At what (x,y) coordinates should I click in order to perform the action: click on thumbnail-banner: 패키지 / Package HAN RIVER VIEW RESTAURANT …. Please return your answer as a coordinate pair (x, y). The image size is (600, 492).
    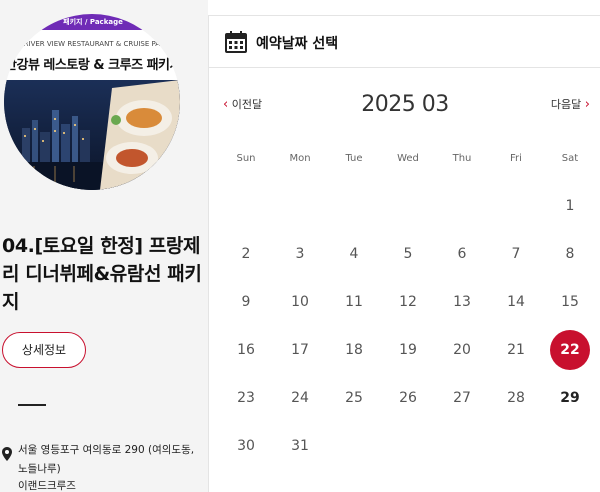
    Looking at the image, I should click on (92, 47).